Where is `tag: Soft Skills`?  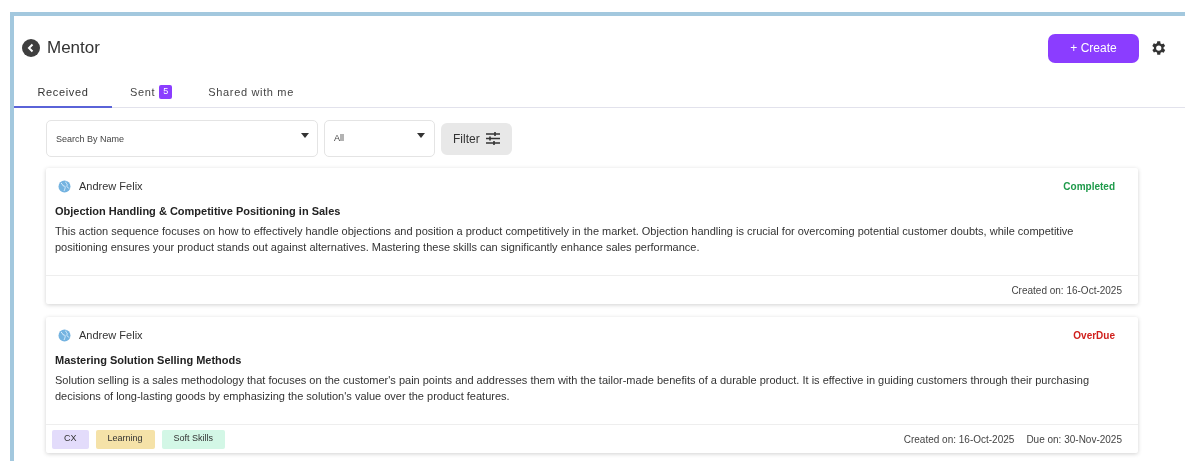 tag: Soft Skills is located at coordinates (193, 439).